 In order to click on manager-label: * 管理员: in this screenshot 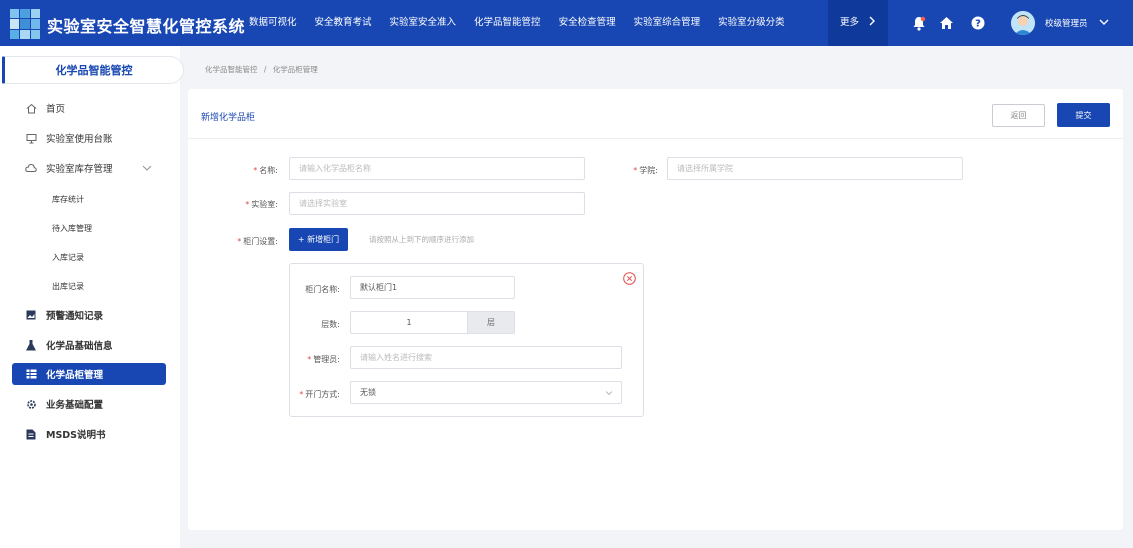, I will do `click(315, 359)`.